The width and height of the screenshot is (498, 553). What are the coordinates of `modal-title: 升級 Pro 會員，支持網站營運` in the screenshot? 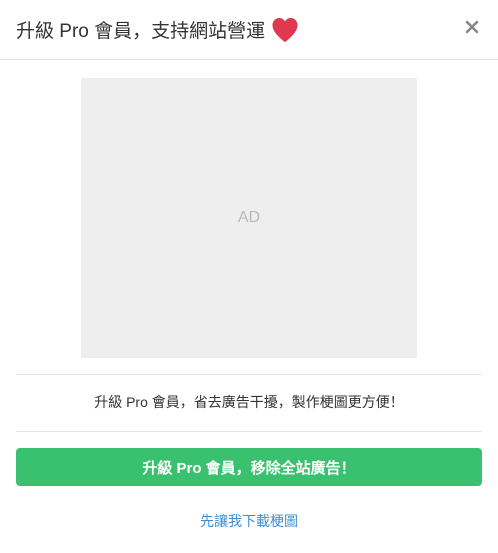 It's located at (157, 29).